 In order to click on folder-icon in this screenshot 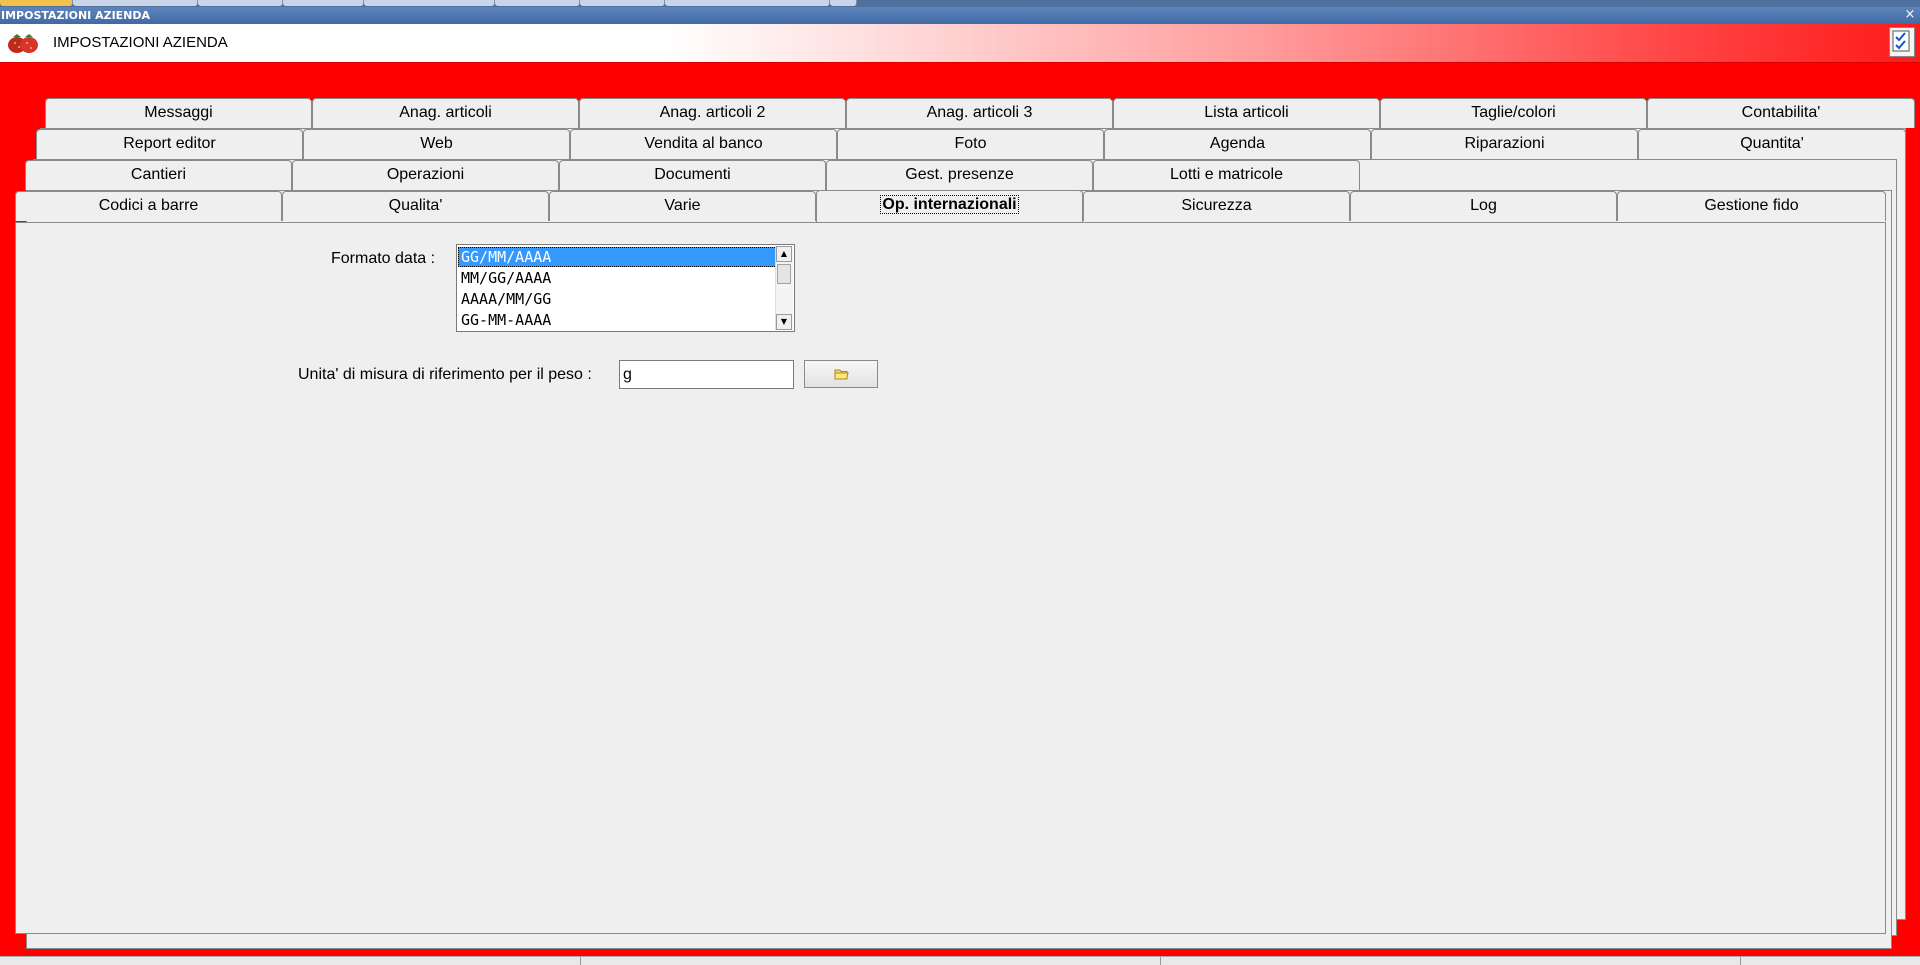, I will do `click(841, 374)`.